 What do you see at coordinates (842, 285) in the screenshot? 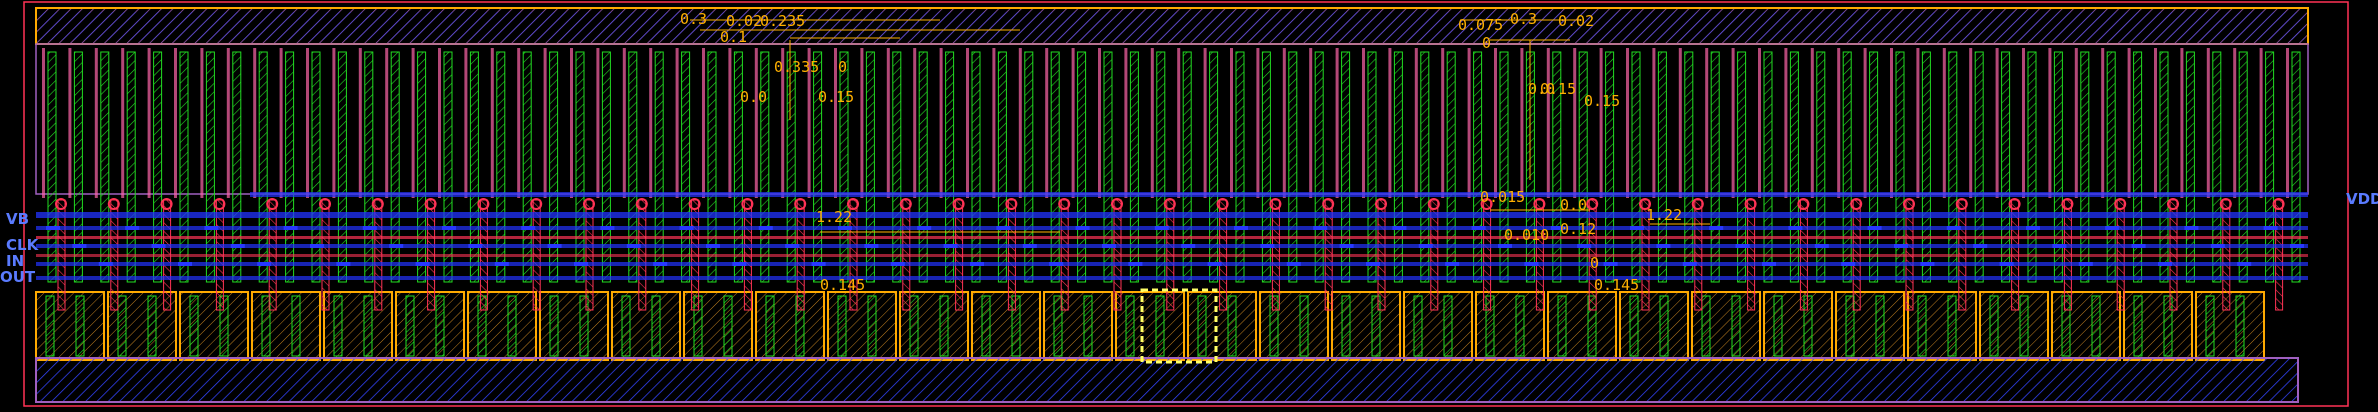
I see `ruler-label: 0.145` at bounding box center [842, 285].